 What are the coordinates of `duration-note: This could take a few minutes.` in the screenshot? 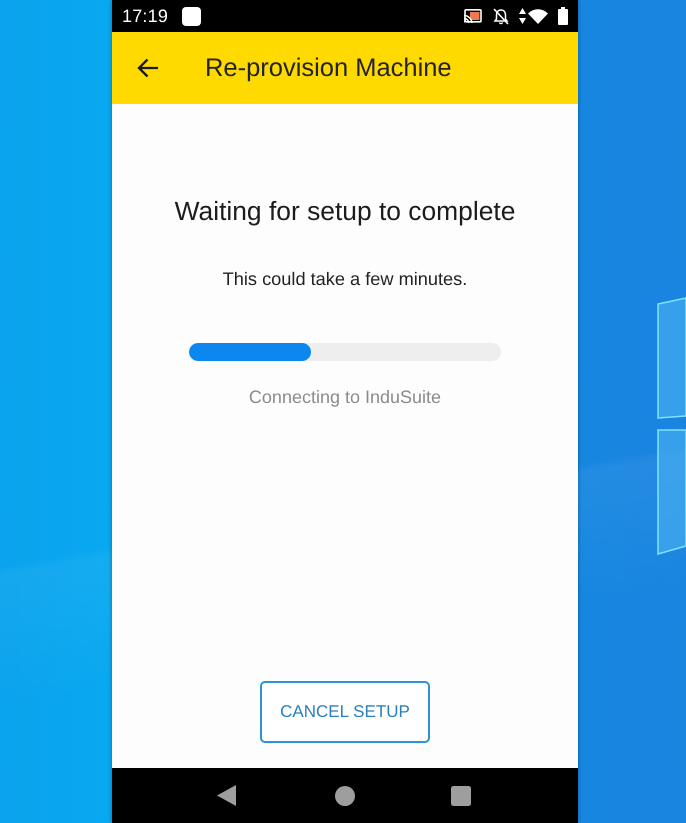 It's located at (345, 279).